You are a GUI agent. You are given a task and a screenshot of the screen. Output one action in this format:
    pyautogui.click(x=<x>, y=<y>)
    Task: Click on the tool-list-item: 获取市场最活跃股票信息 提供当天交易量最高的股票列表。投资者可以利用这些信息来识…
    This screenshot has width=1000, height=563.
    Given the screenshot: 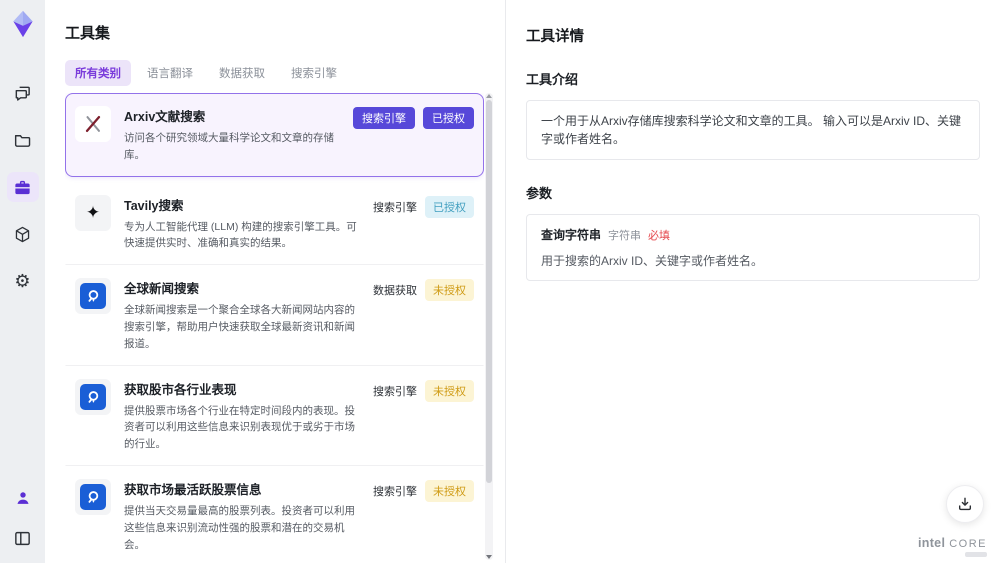 What is the action you would take?
    pyautogui.click(x=274, y=510)
    